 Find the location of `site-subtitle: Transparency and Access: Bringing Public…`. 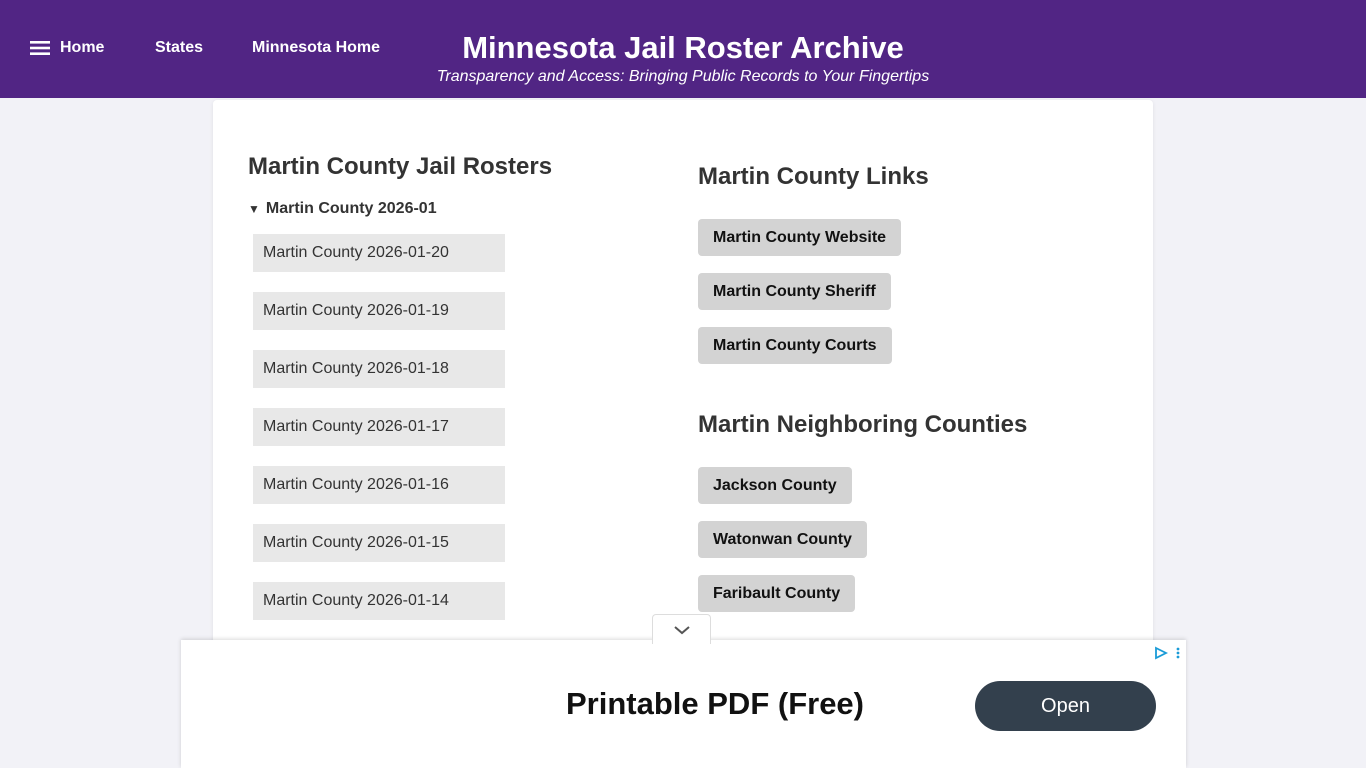

site-subtitle: Transparency and Access: Bringing Public… is located at coordinates (683, 76).